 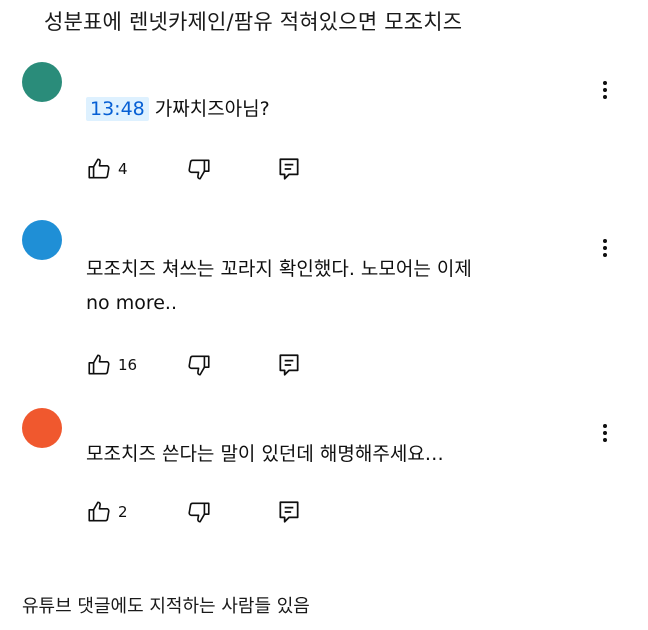 I want to click on timestamp-link: 13:48, so click(x=117, y=109).